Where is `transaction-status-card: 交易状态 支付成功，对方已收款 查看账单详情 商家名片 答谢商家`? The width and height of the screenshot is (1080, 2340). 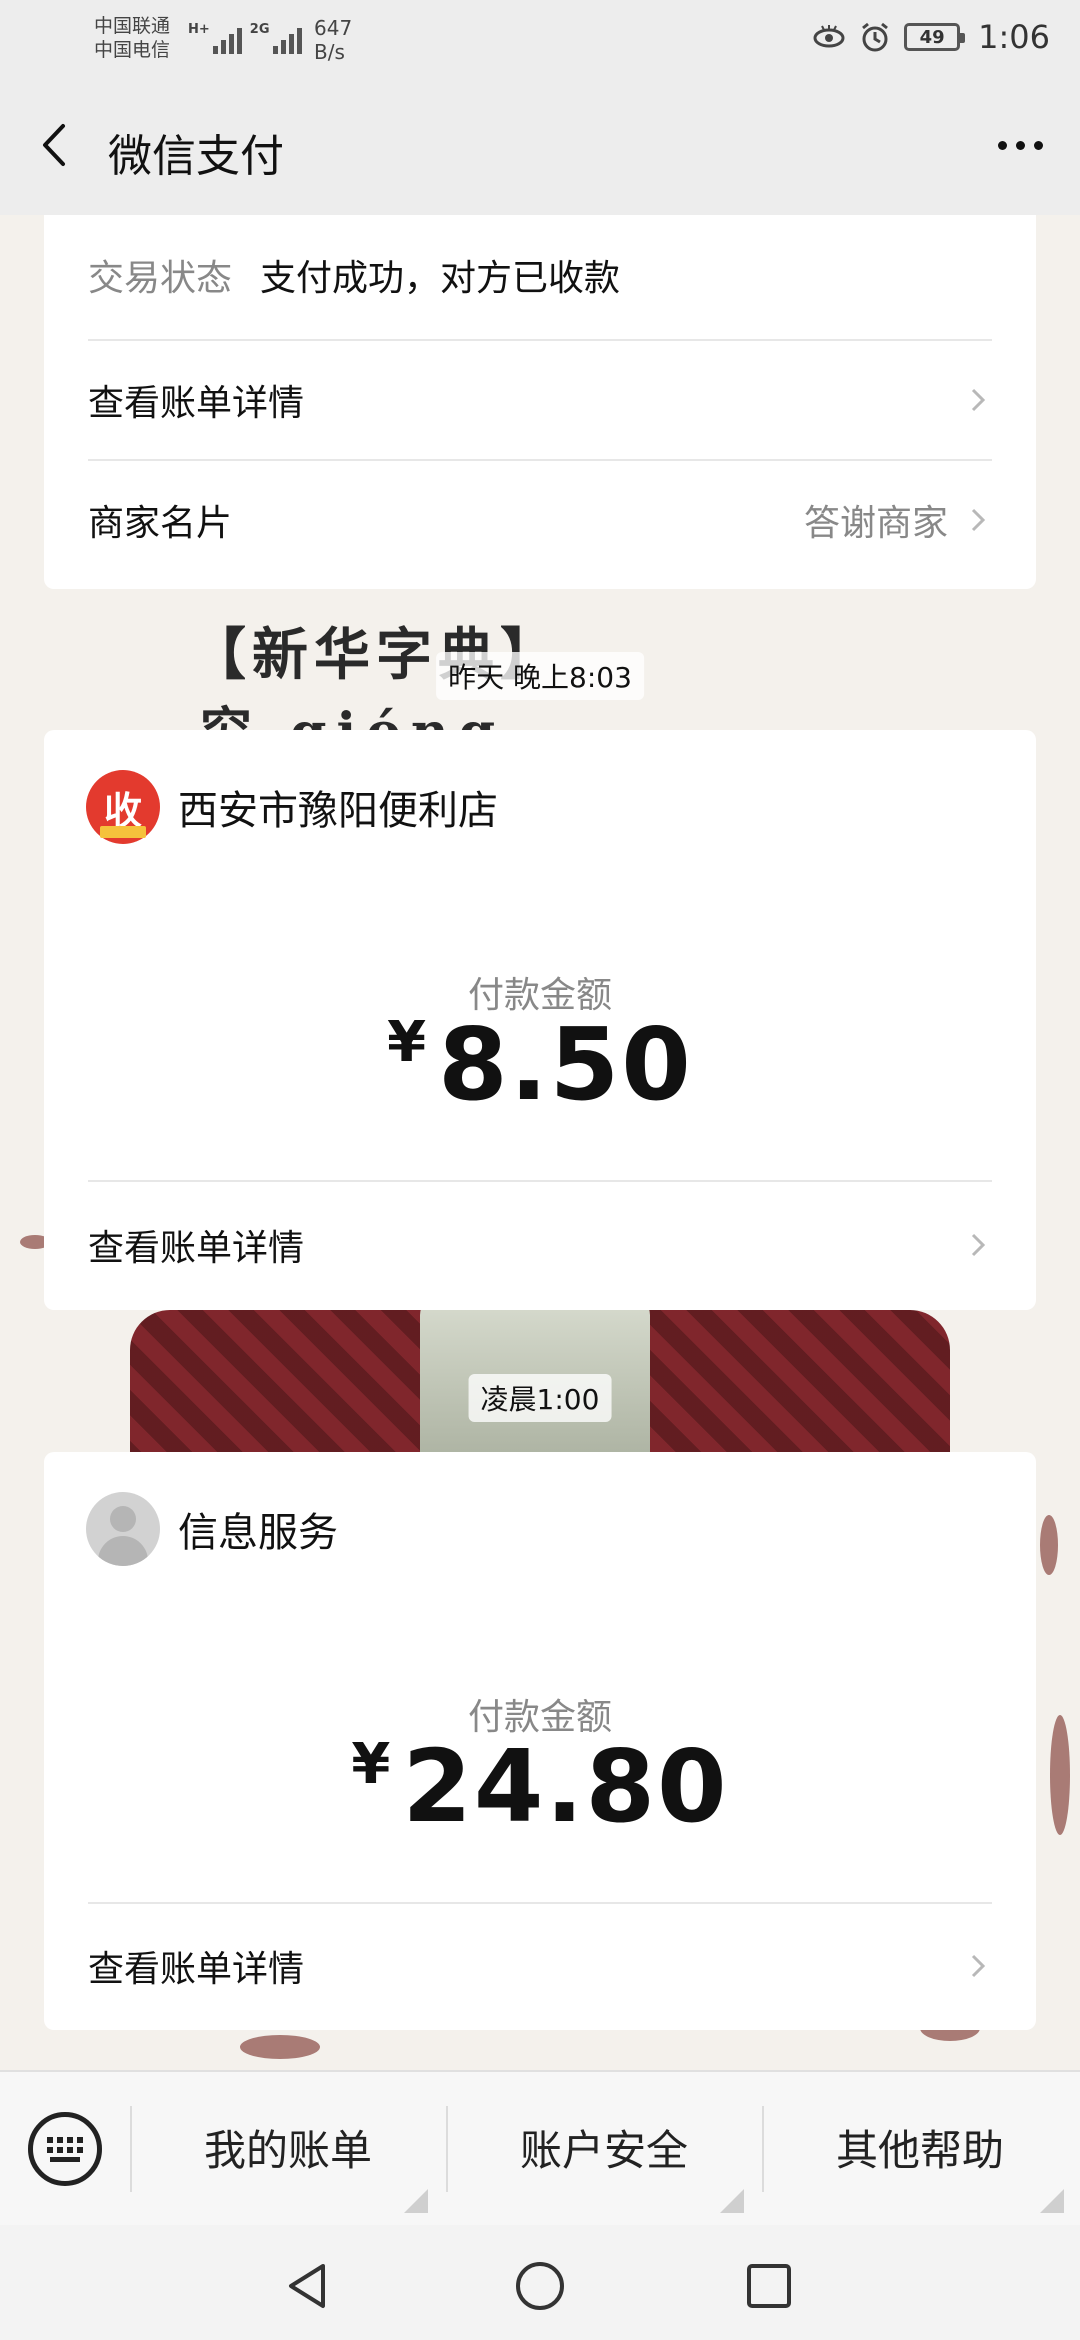 transaction-status-card: 交易状态 支付成功，对方已收款 查看账单详情 商家名片 答谢商家 is located at coordinates (540, 402).